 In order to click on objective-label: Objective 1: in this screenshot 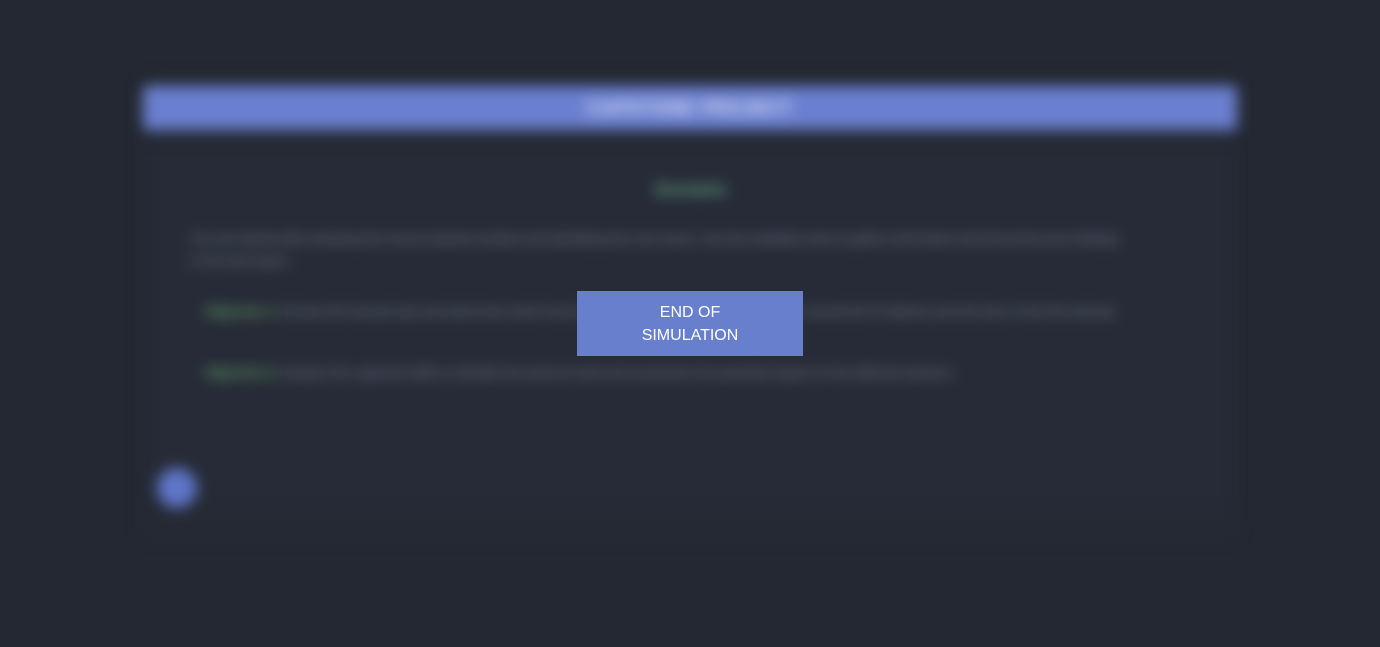, I will do `click(242, 311)`.